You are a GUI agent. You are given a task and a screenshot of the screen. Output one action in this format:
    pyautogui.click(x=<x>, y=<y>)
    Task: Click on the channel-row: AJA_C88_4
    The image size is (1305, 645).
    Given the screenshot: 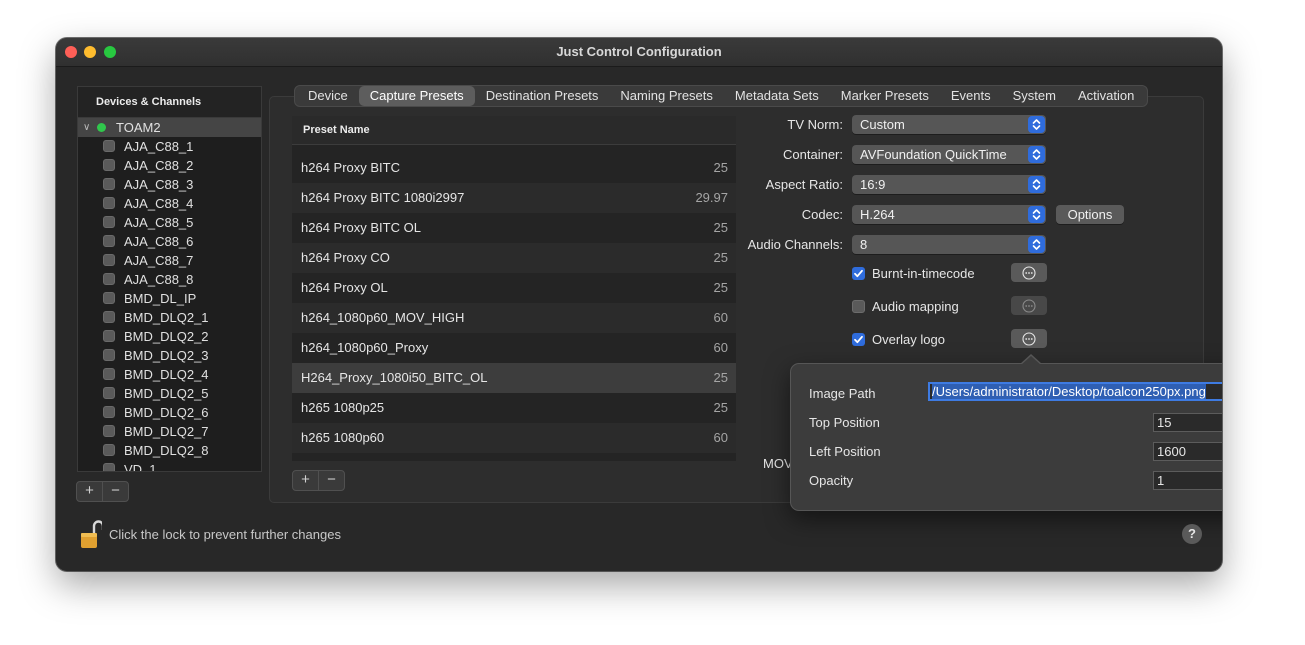 What is the action you would take?
    pyautogui.click(x=169, y=203)
    